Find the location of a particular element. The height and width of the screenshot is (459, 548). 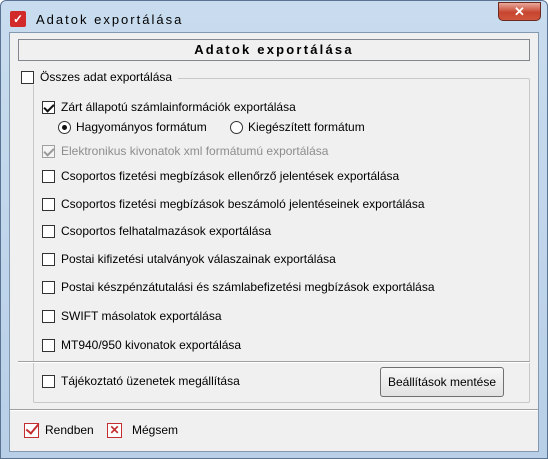

format-standard-label: Hagyományos formátum is located at coordinates (141, 127).